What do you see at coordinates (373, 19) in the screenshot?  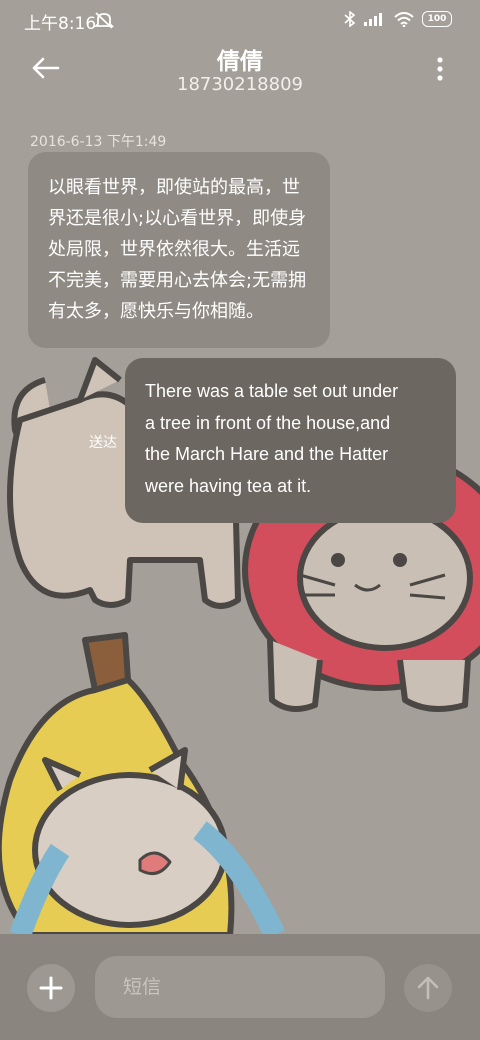 I see `signal-icon` at bounding box center [373, 19].